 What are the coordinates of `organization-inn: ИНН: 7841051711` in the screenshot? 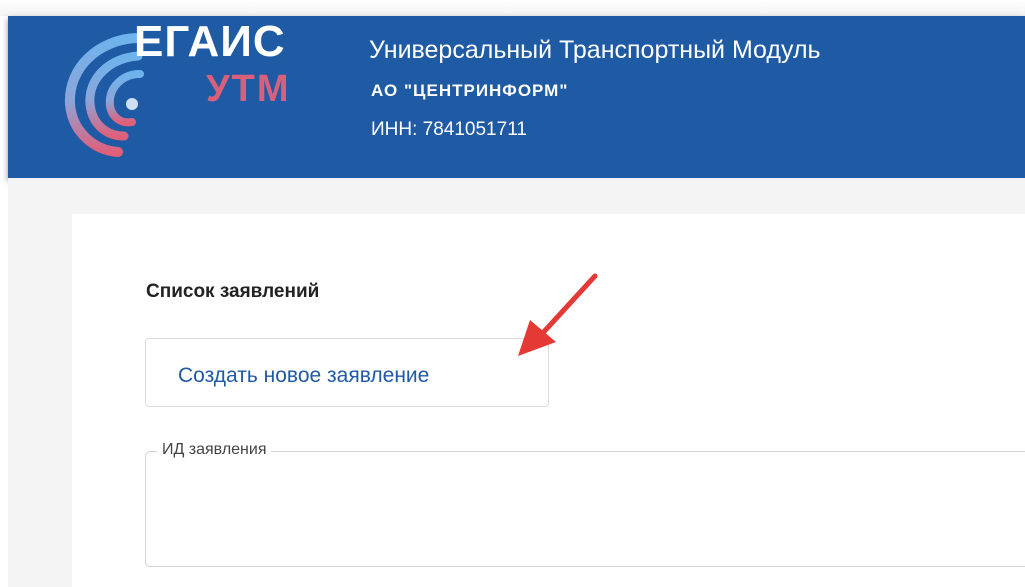 It's located at (449, 129).